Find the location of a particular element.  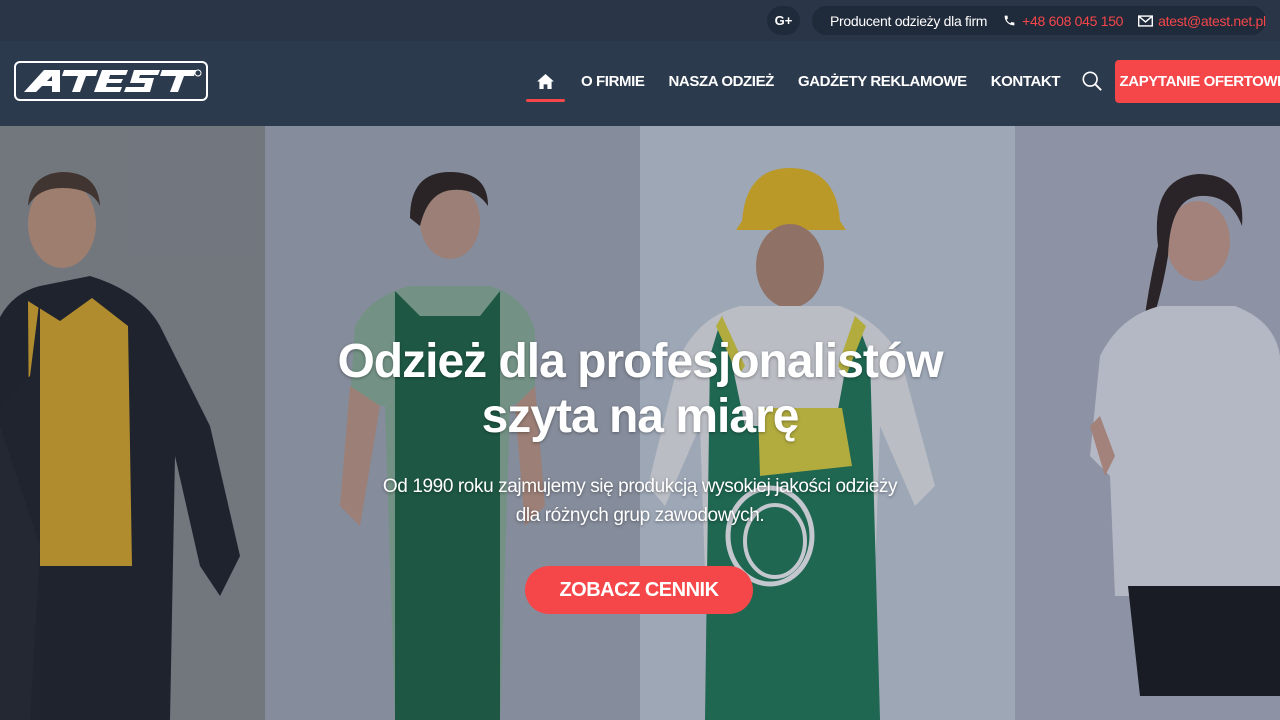

home-link is located at coordinates (545, 81).